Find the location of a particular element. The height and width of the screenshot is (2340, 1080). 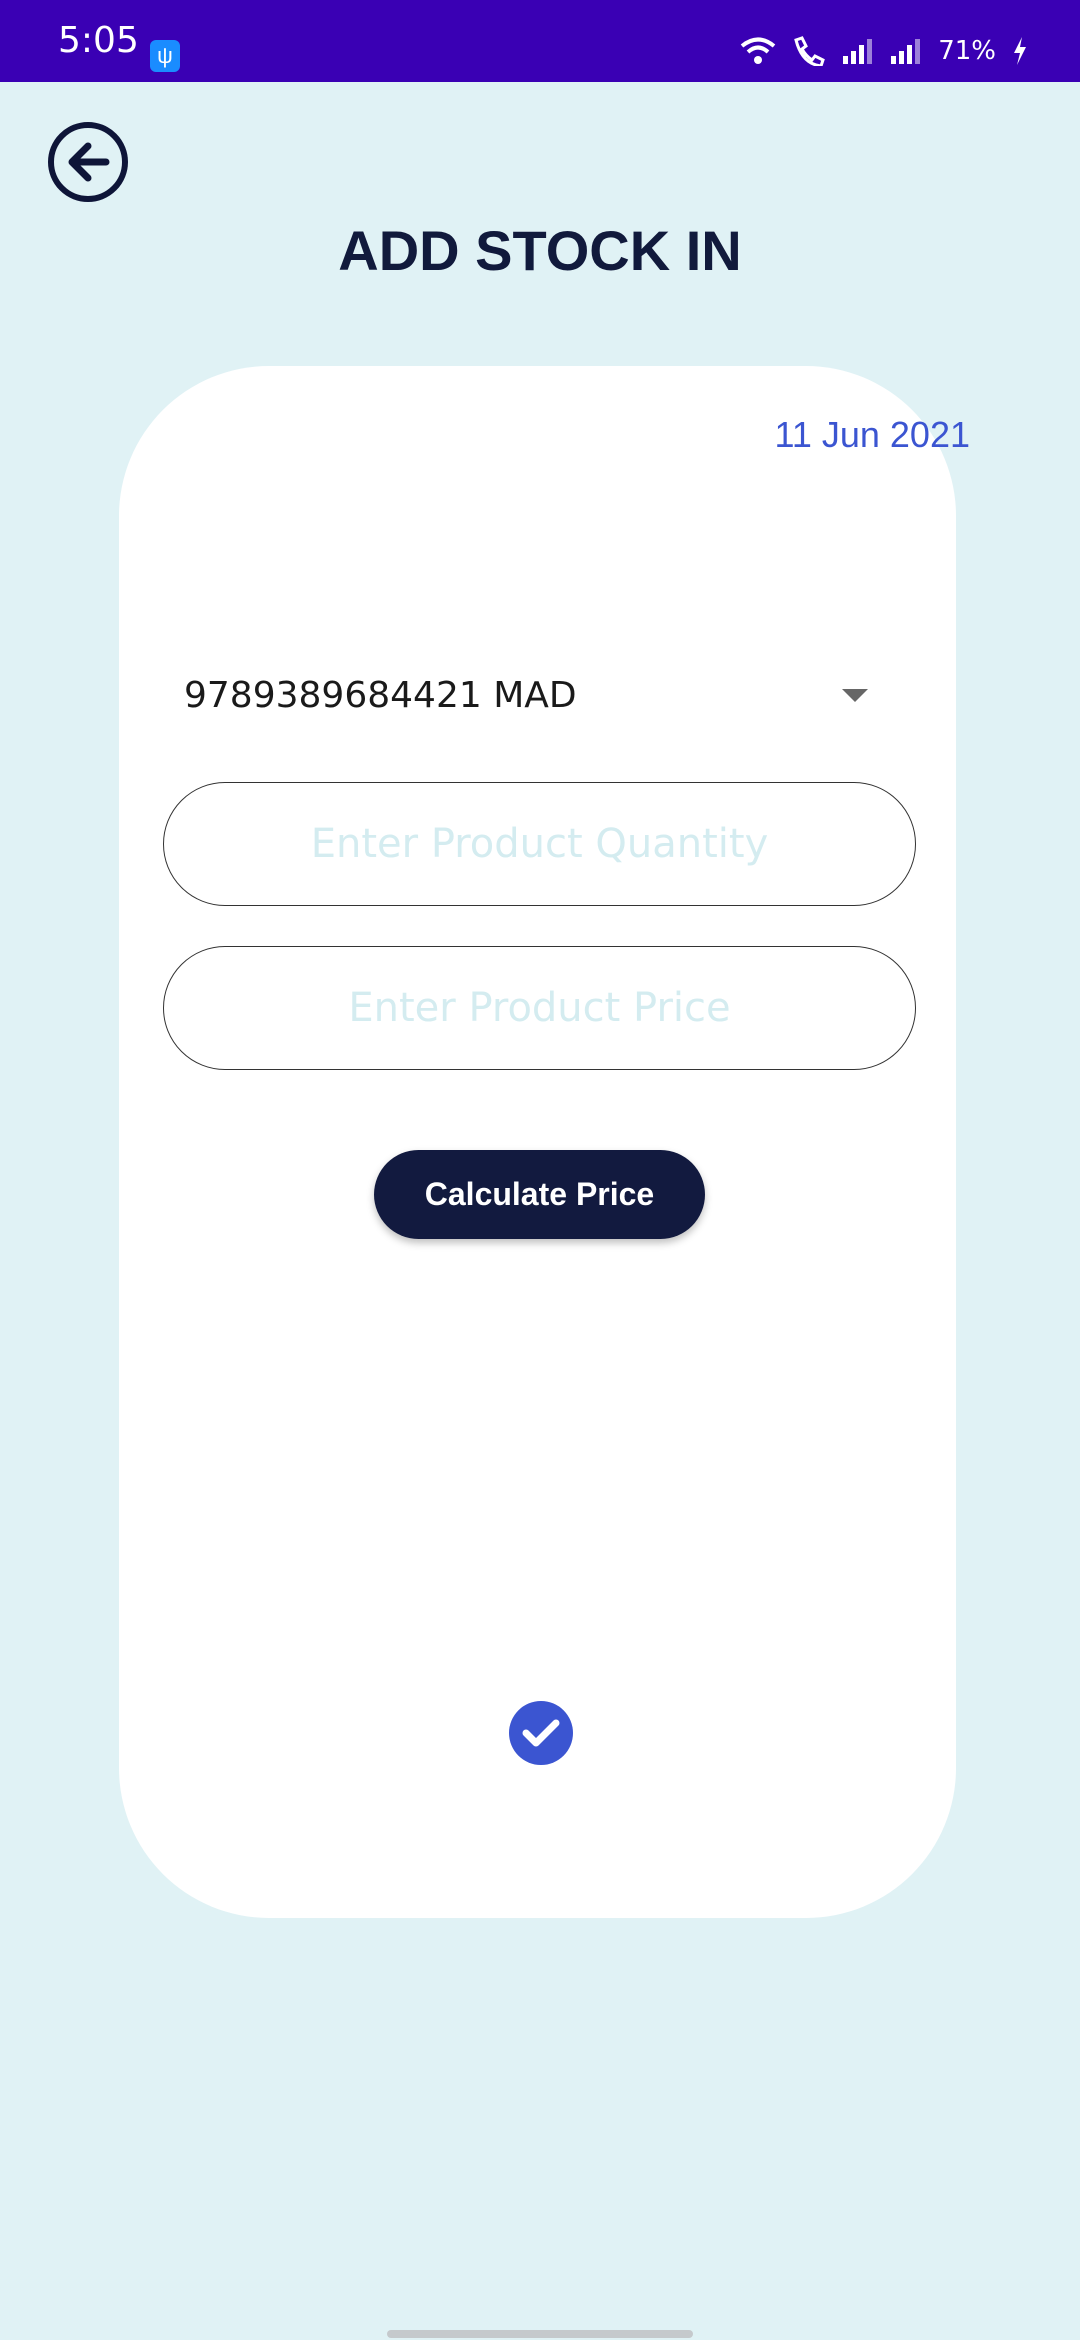

wifi-icon is located at coordinates (758, 50).